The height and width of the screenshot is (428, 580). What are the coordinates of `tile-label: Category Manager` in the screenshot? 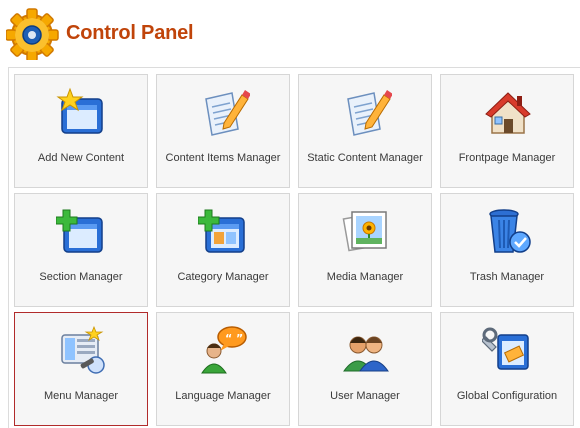 It's located at (223, 277).